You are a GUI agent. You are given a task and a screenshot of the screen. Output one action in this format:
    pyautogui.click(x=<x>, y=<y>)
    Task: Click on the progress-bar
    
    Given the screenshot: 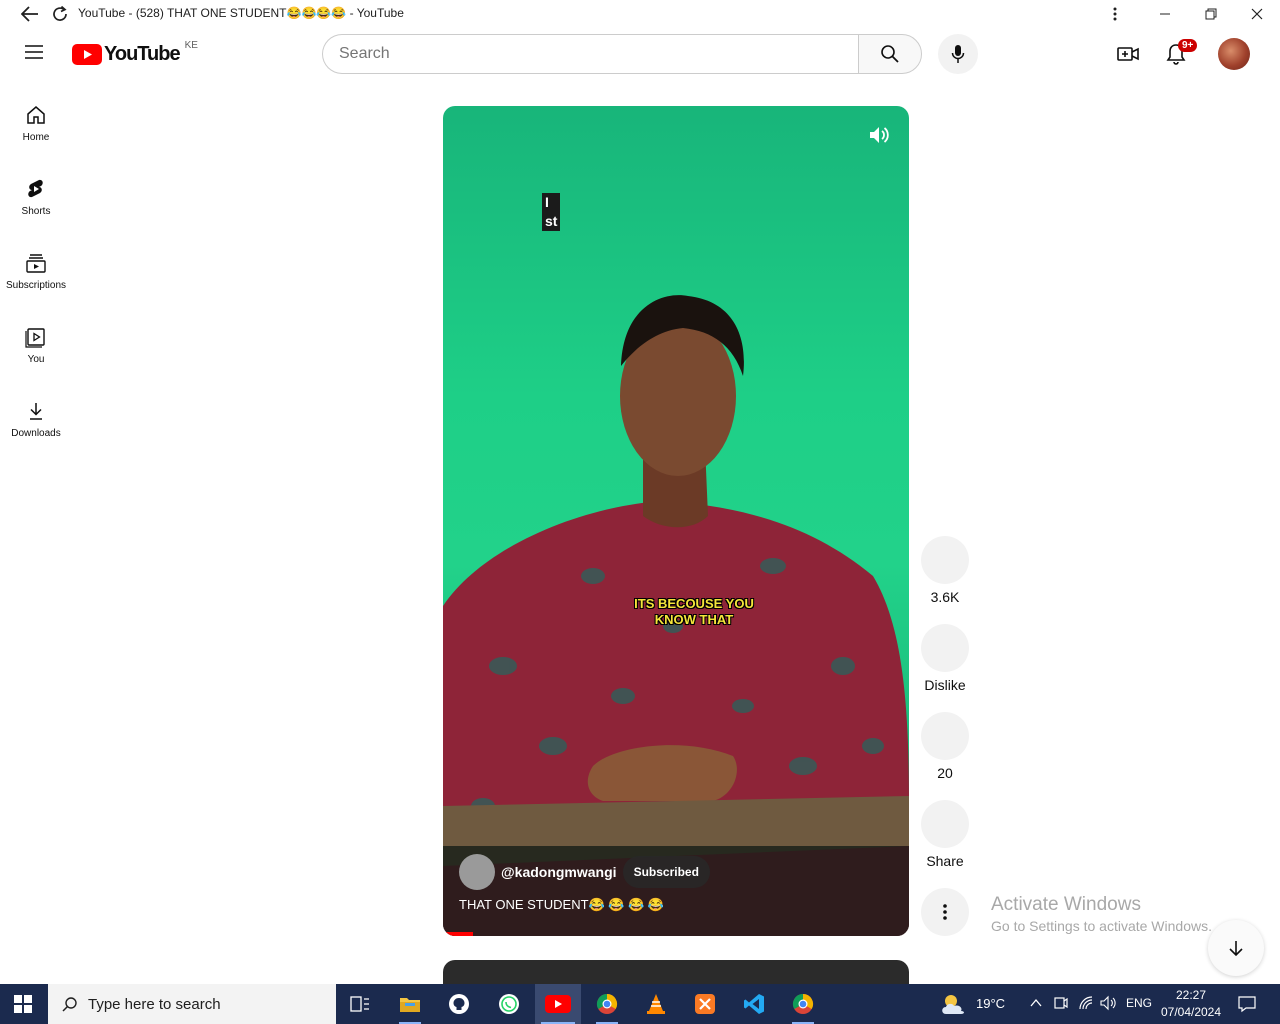 What is the action you would take?
    pyautogui.click(x=458, y=934)
    